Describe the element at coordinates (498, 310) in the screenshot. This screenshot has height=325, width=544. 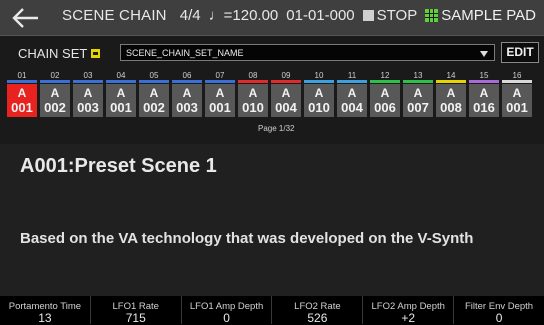
I see `param-knob-6: Filter Env Depth 0` at that location.